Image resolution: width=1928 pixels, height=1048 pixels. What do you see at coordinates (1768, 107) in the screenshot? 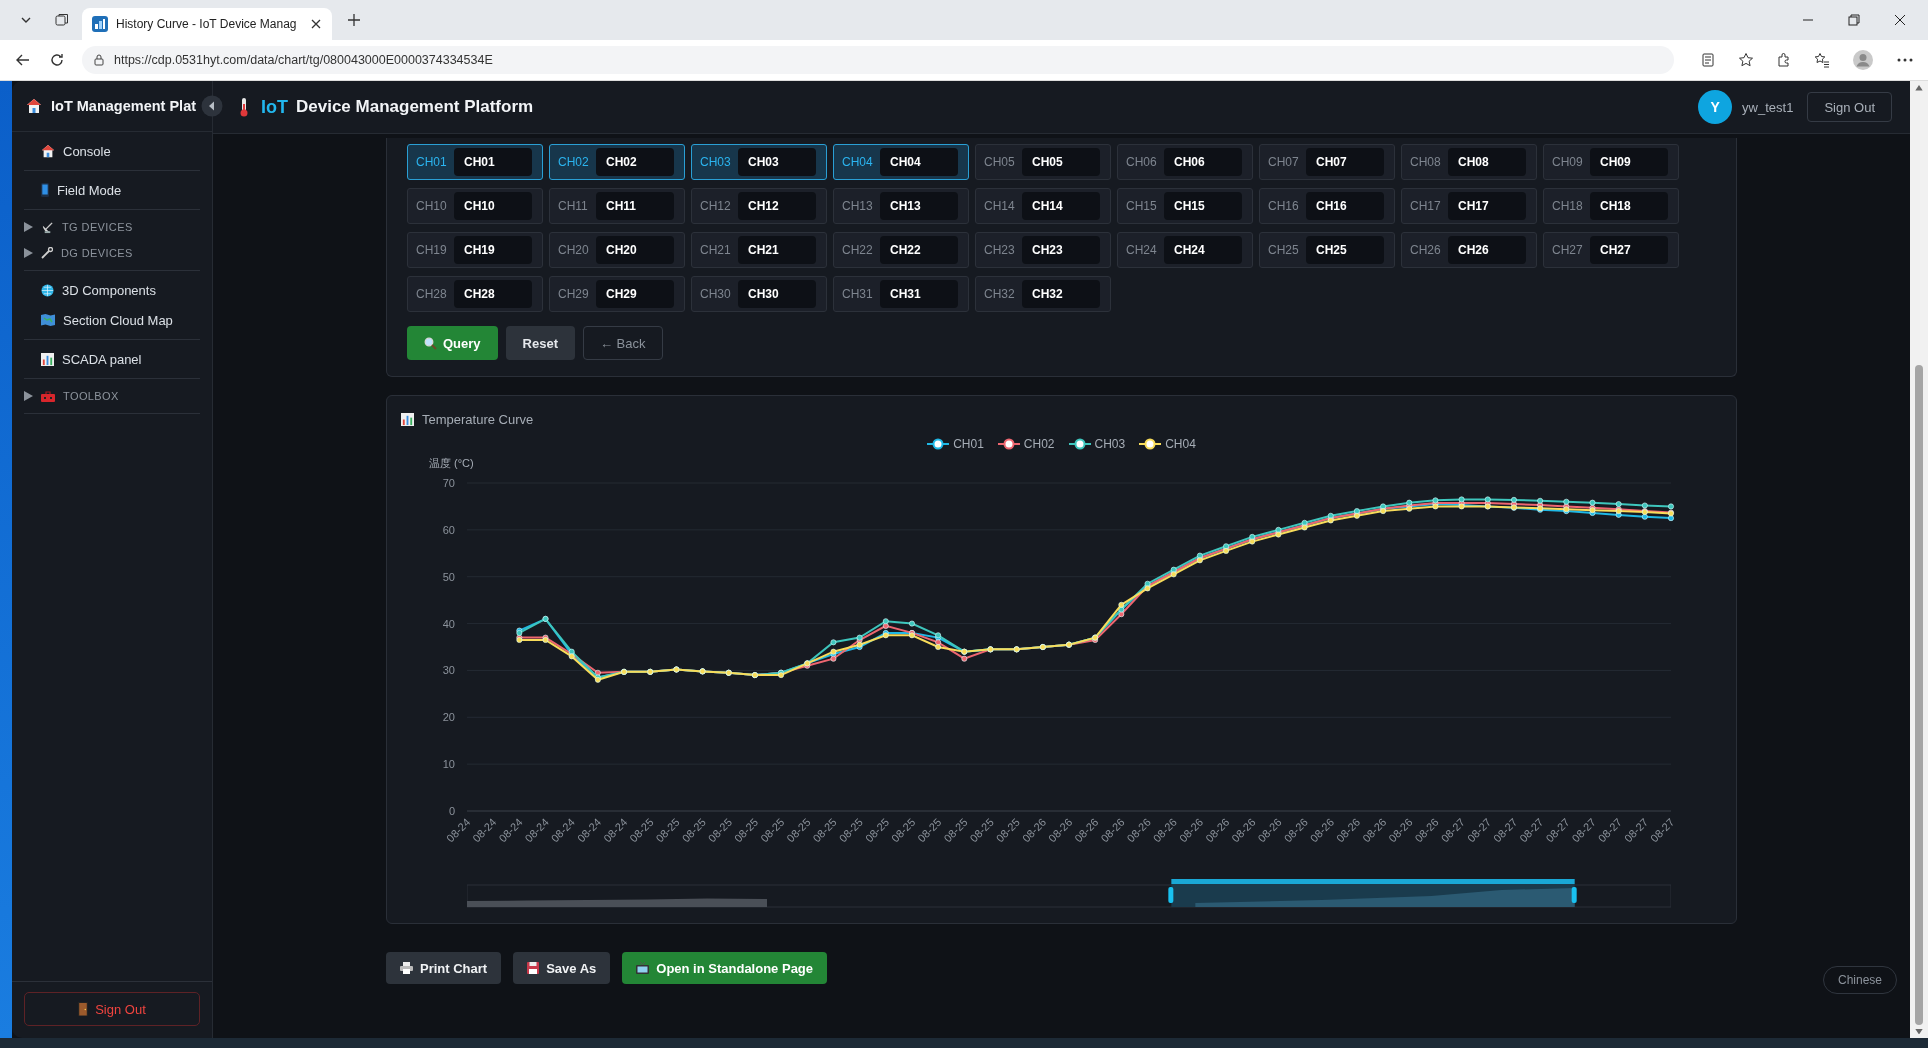
I see `username: yw_test1` at bounding box center [1768, 107].